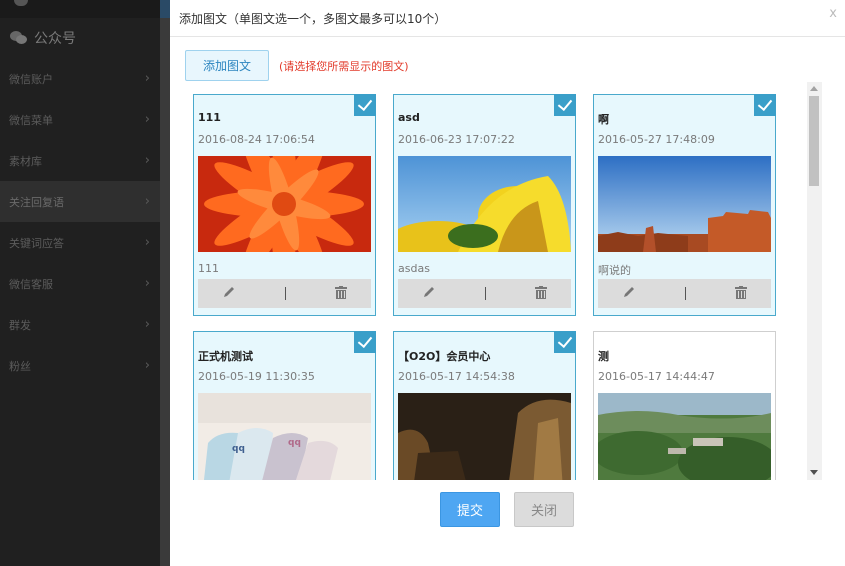 This screenshot has width=845, height=566. I want to click on modal-header: 添加图文（单图文选一个，多图文最多可以10个） x, so click(507, 18).